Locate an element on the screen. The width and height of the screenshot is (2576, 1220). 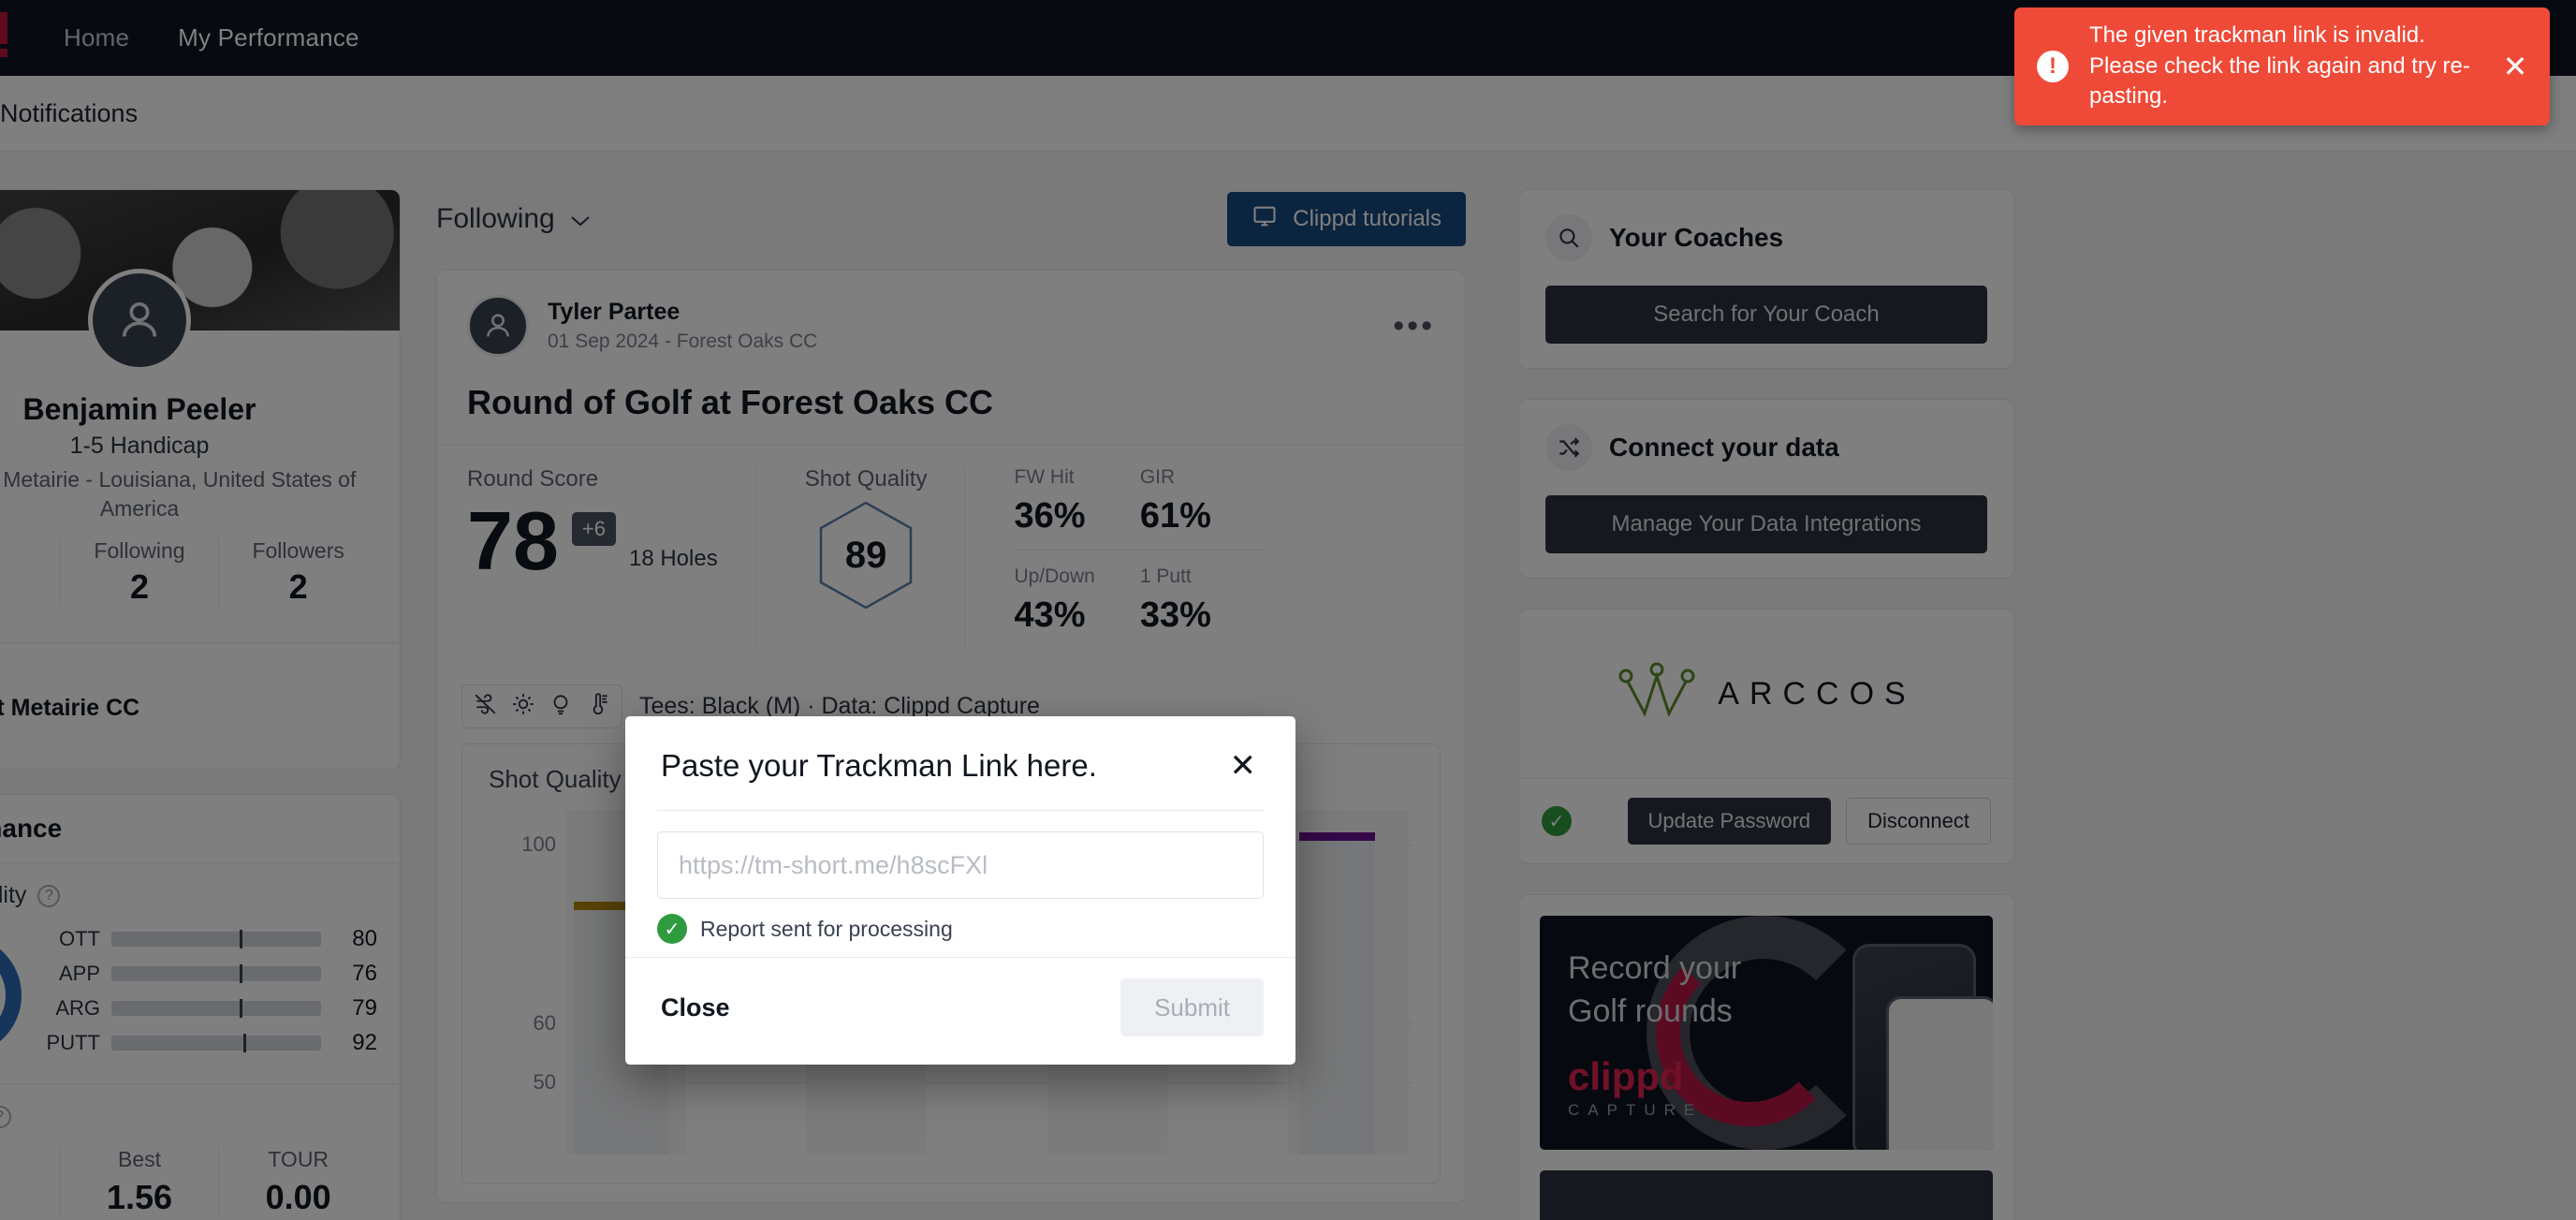
shot-quality-hex-wrap: 89 is located at coordinates (866, 555).